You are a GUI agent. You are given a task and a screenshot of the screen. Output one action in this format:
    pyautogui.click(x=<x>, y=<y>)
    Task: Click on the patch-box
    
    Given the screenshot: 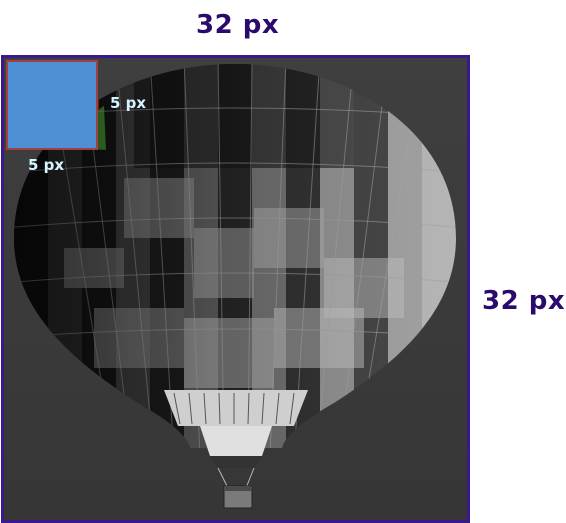 What is the action you would take?
    pyautogui.click(x=52, y=105)
    